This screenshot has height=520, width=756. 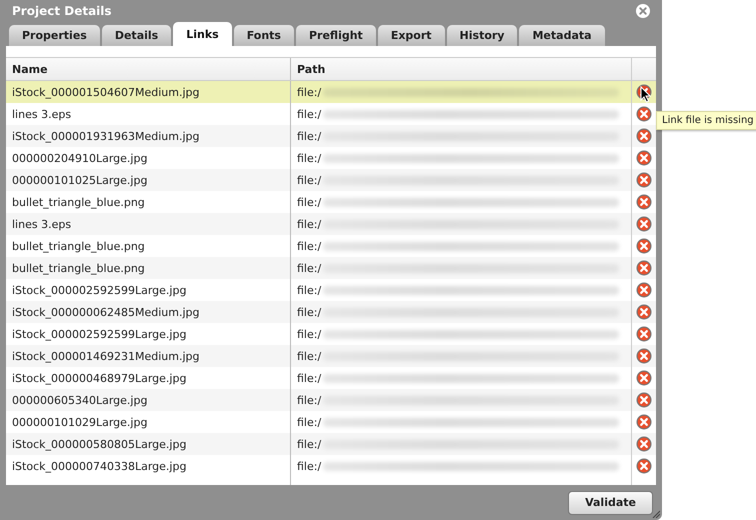 What do you see at coordinates (331, 444) in the screenshot?
I see `table-row: iStock_000000580805Large.jpg file:/` at bounding box center [331, 444].